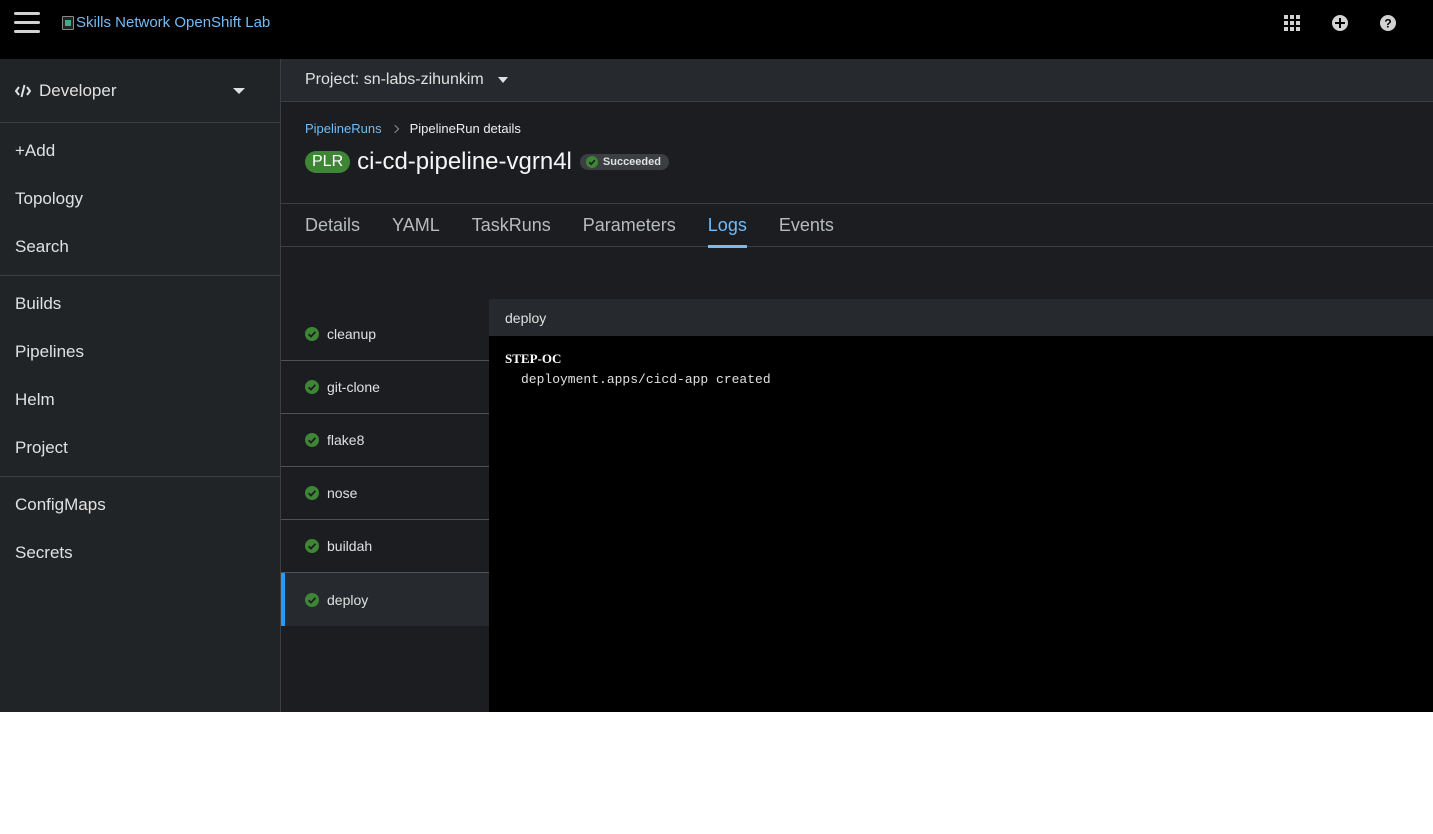 The width and height of the screenshot is (1433, 834). I want to click on sidebar-item-project: Project, so click(140, 448).